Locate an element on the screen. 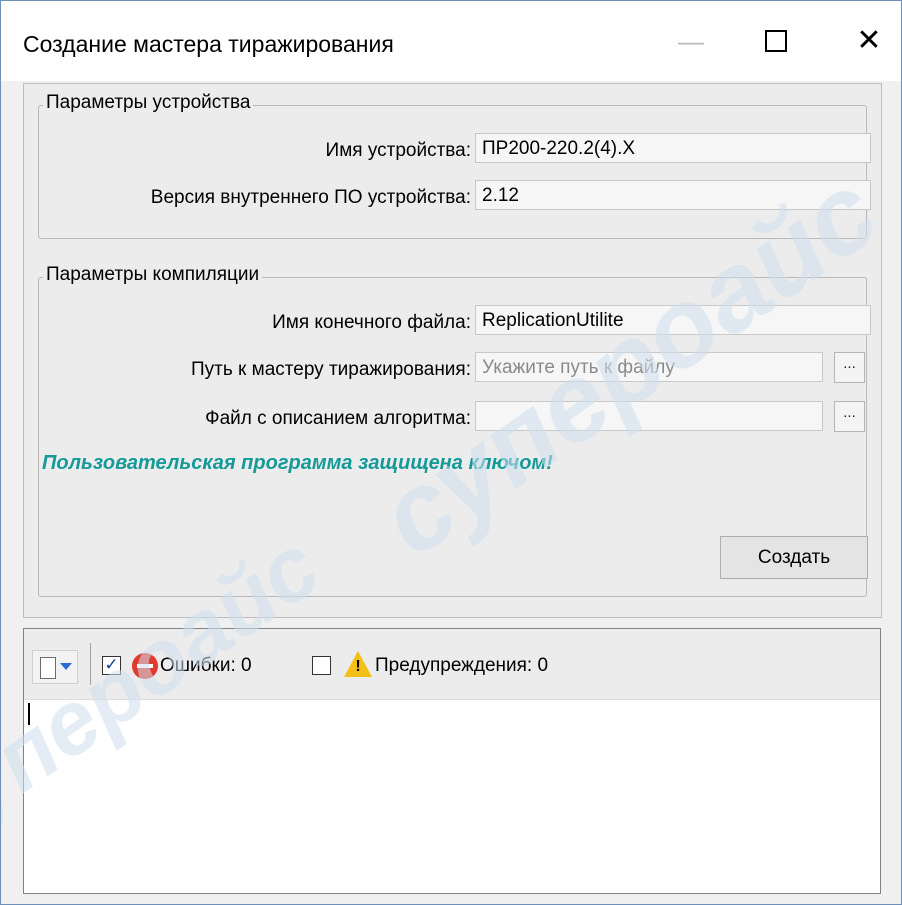 This screenshot has height=905, width=902. device-name-label: Имя устройства: is located at coordinates (398, 150).